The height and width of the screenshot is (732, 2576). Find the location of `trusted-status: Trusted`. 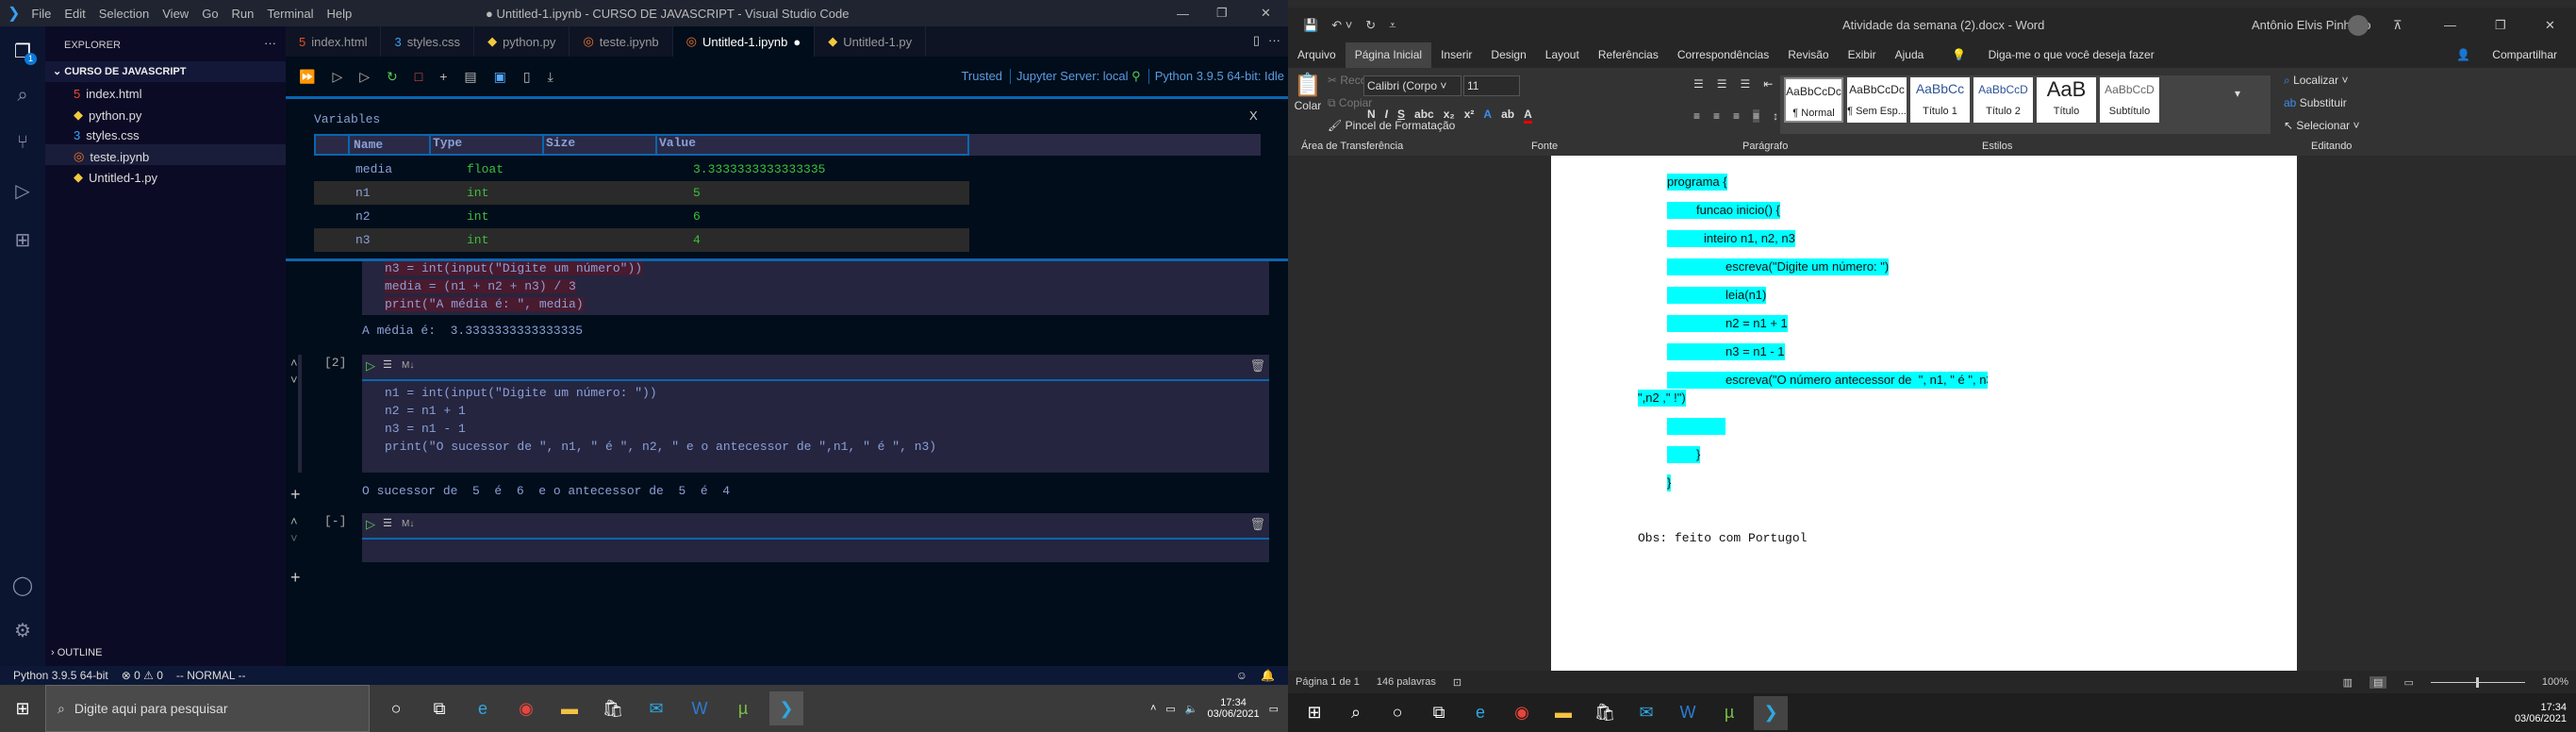

trusted-status: Trusted is located at coordinates (981, 76).